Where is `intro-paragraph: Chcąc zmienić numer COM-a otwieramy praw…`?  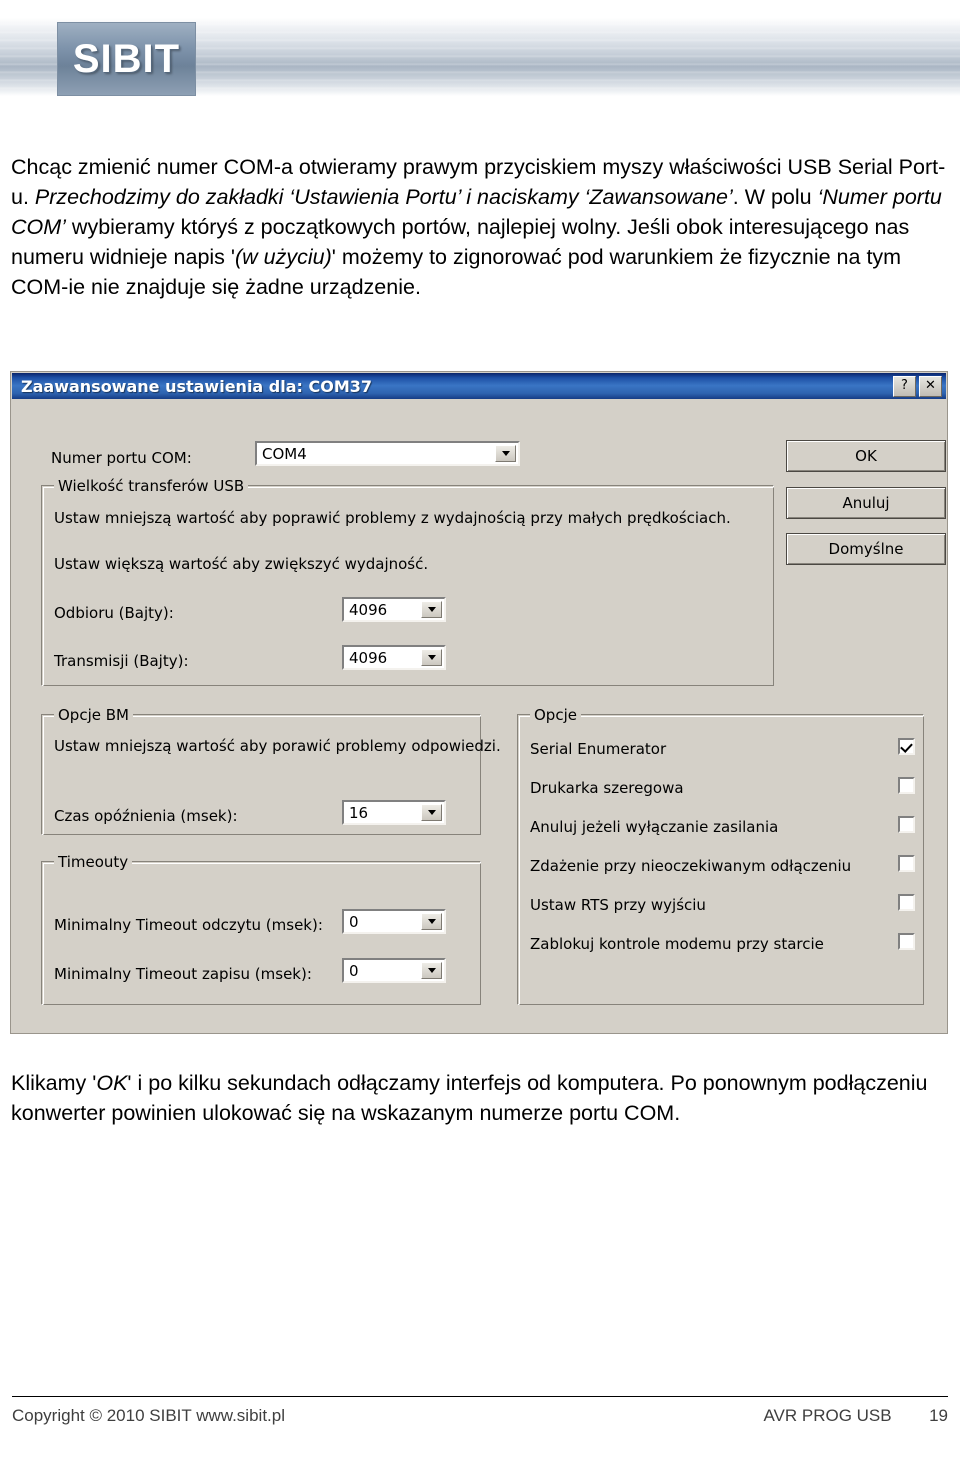 intro-paragraph: Chcąc zmienić numer COM-a otwieramy praw… is located at coordinates (478, 227).